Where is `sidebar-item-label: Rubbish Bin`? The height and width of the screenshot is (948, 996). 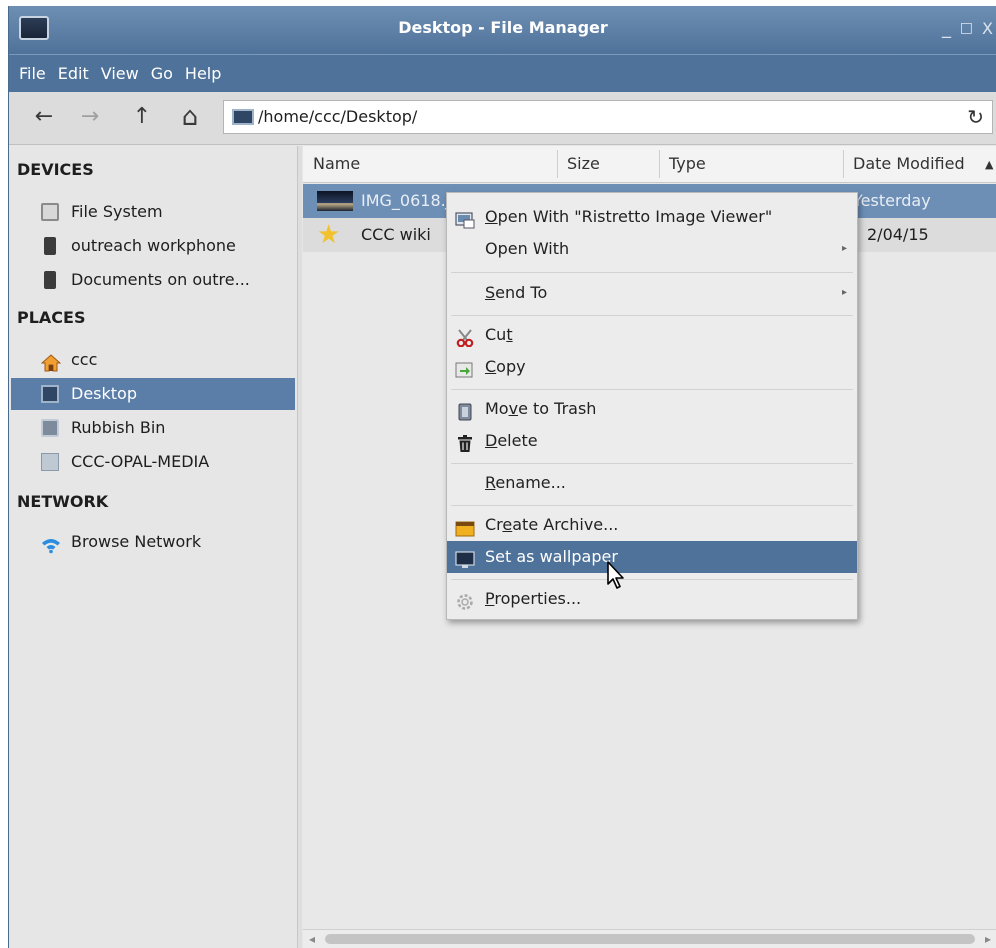
sidebar-item-label: Rubbish Bin is located at coordinates (118, 427).